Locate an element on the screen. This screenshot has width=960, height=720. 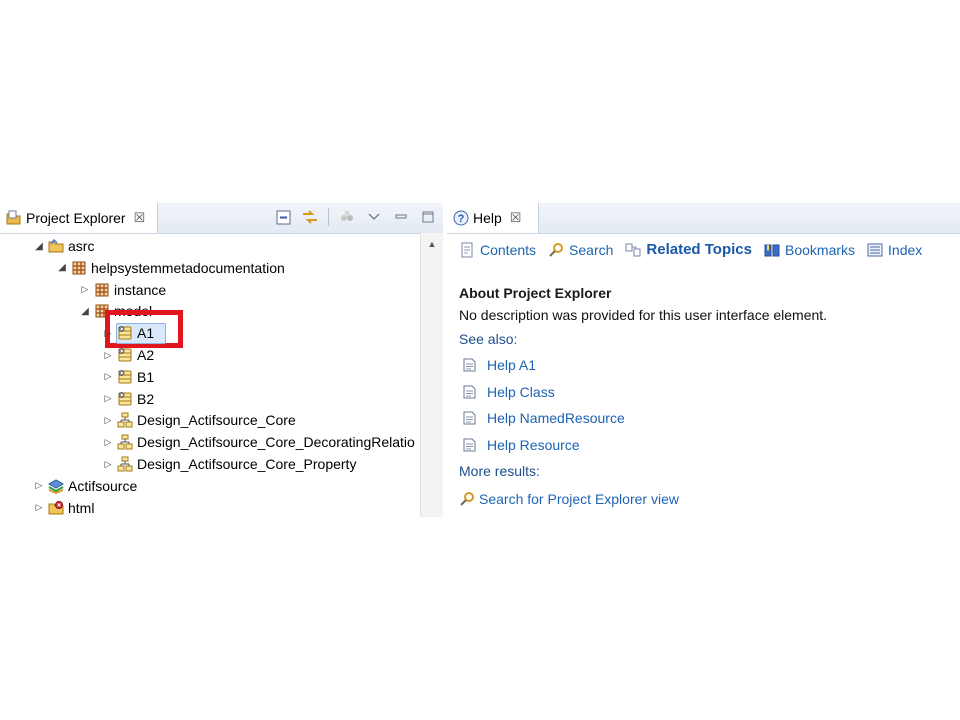
bookmarks-icon is located at coordinates (772, 250).